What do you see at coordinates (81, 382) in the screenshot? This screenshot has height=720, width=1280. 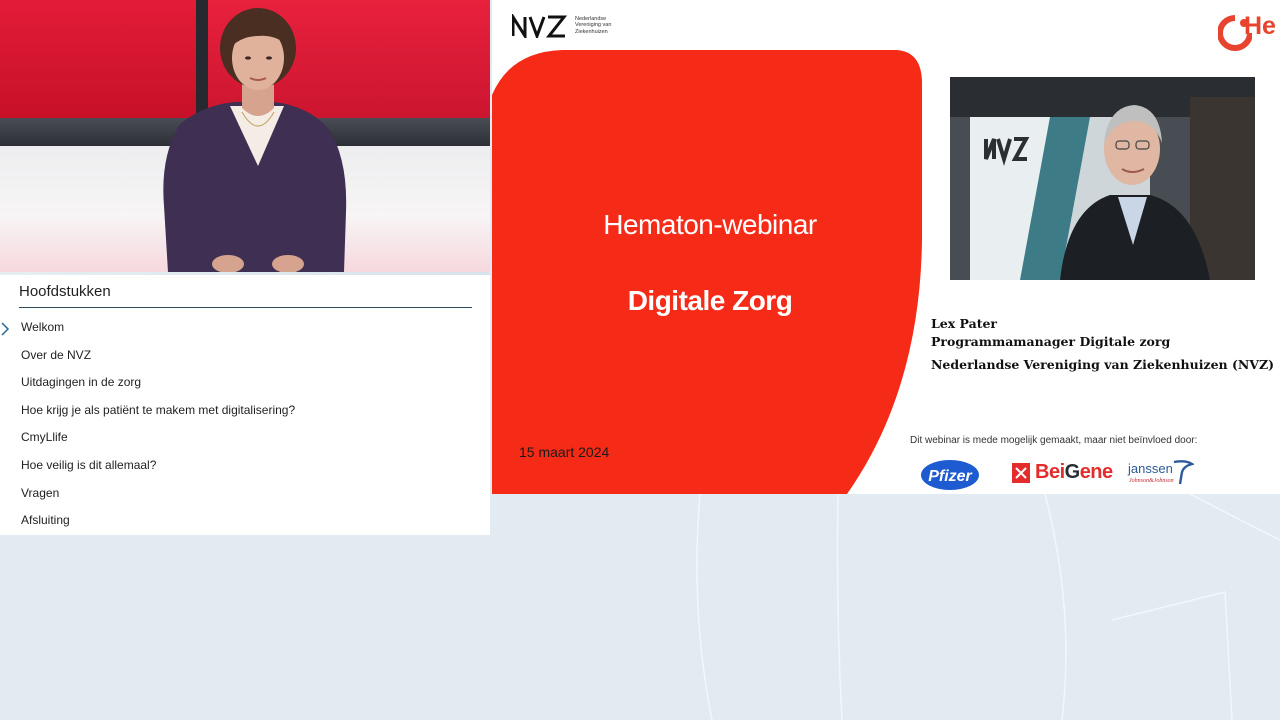 I see `chapter-label: Uitdagingen in de zorg` at bounding box center [81, 382].